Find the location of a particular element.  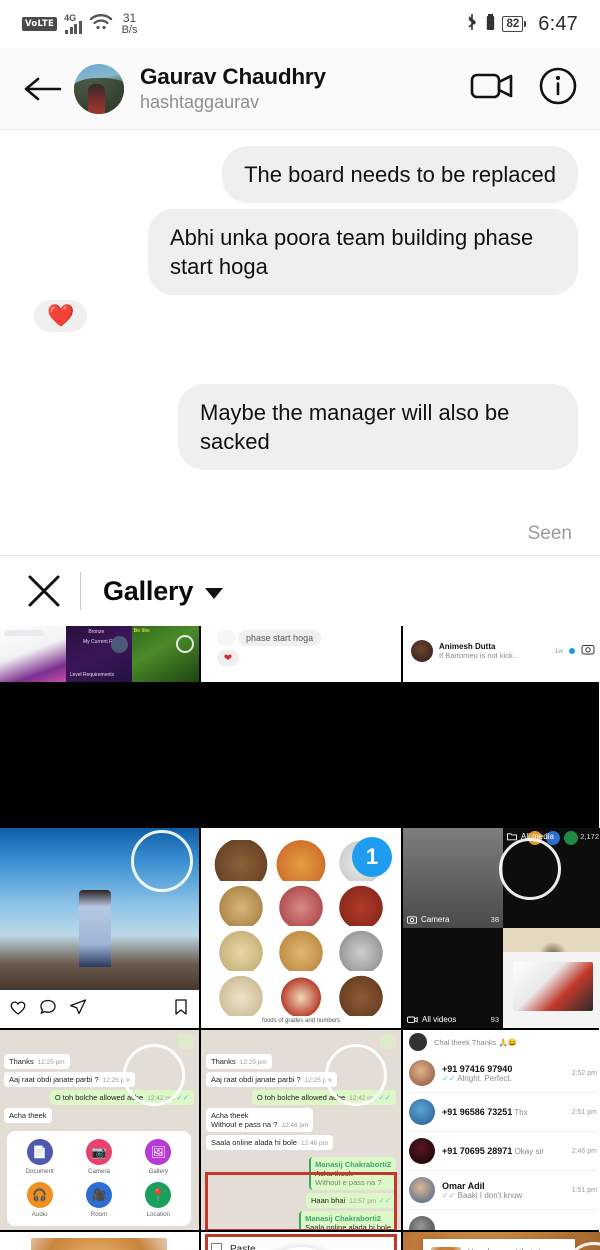

list-item-time: 2:51 pm is located at coordinates (584, 1112).